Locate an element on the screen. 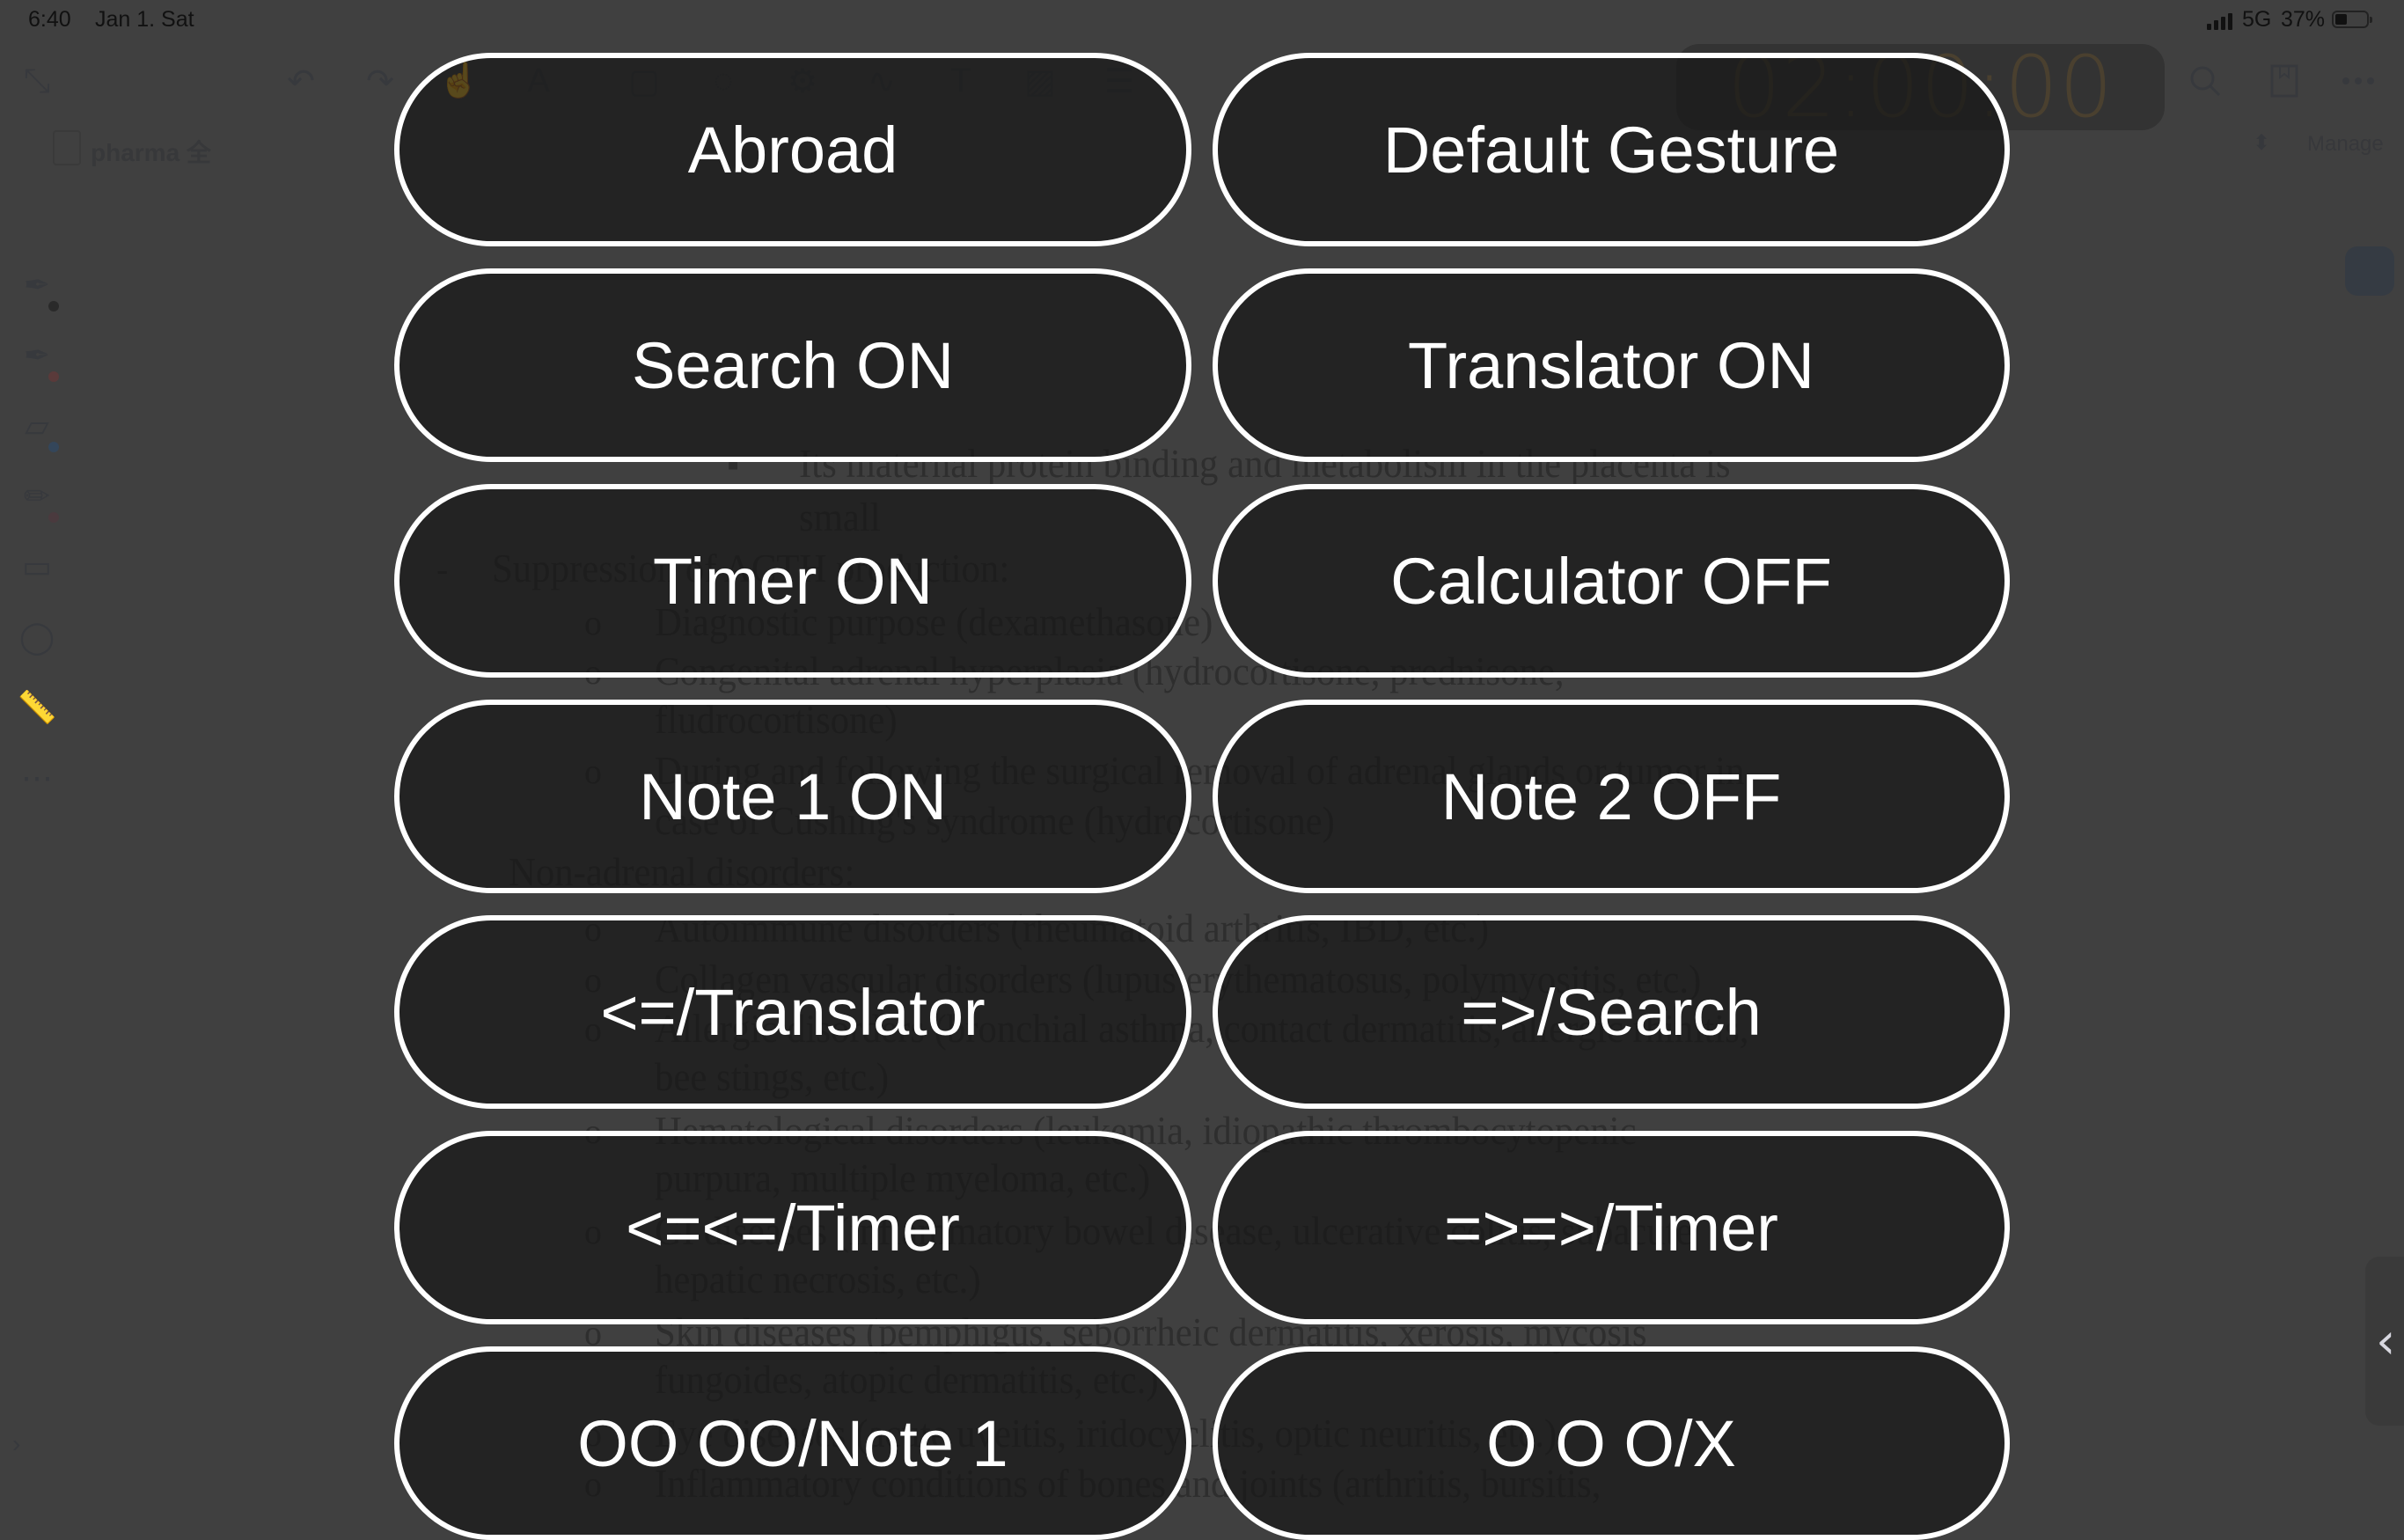  highlighter-icon: ▱ is located at coordinates (37, 426).